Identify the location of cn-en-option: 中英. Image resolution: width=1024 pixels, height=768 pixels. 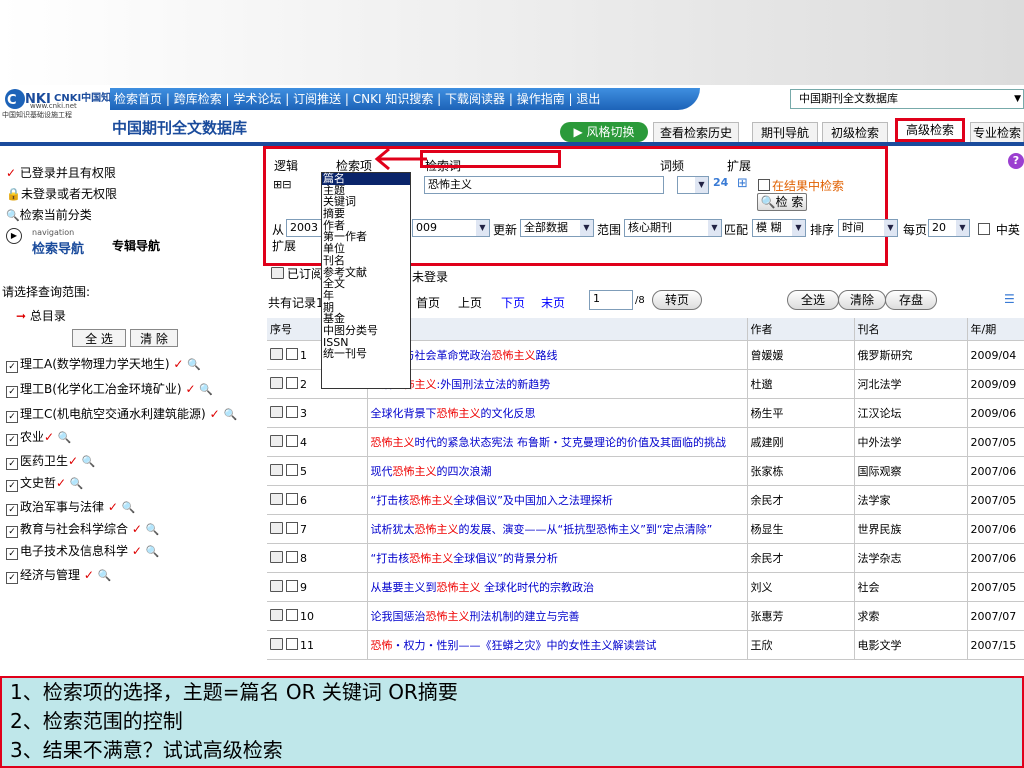
(999, 229).